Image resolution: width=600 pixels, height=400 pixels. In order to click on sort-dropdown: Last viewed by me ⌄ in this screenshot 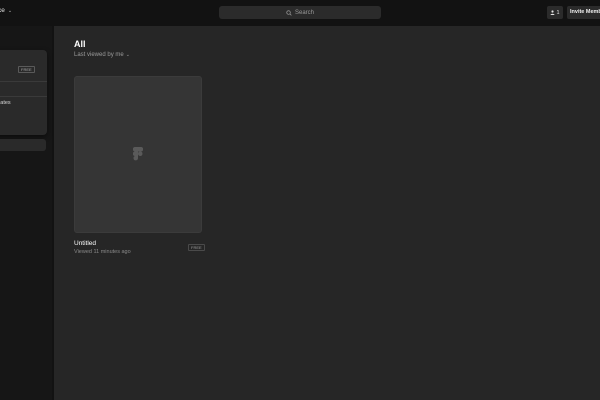, I will do `click(102, 55)`.